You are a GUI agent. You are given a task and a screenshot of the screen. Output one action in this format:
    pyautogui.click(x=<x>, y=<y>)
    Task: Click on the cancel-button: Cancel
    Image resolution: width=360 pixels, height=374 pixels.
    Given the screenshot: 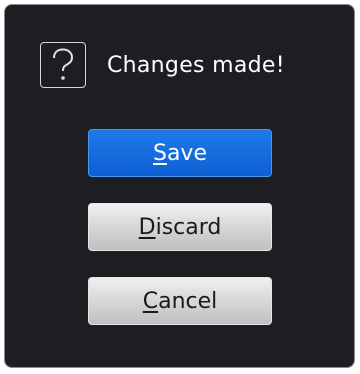 What is the action you would take?
    pyautogui.click(x=180, y=301)
    